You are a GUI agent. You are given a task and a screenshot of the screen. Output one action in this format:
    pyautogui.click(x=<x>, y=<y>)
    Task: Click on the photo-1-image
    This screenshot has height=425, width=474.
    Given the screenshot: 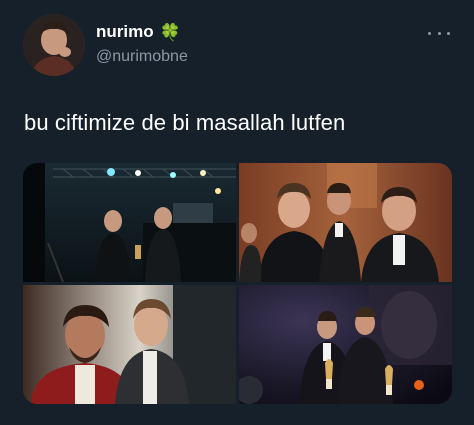 What is the action you would take?
    pyautogui.click(x=129, y=222)
    